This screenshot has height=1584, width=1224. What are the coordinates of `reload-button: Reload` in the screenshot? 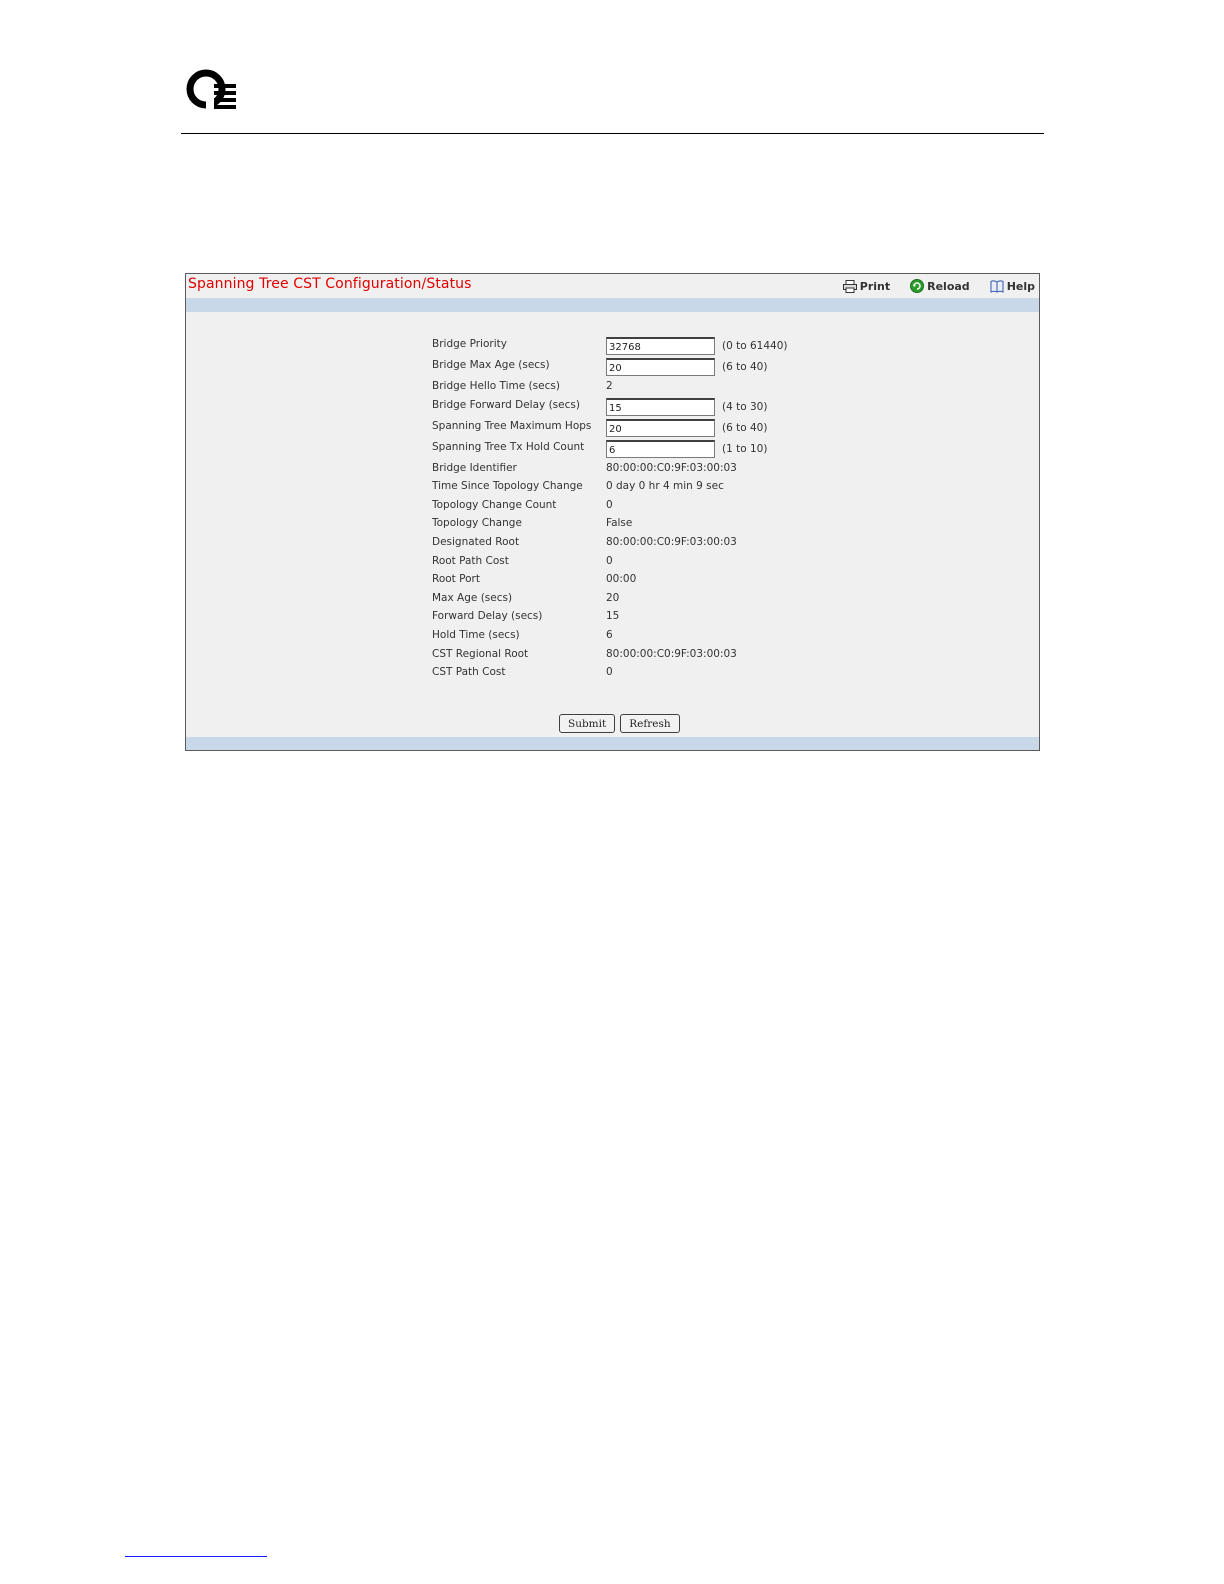 It's located at (940, 286).